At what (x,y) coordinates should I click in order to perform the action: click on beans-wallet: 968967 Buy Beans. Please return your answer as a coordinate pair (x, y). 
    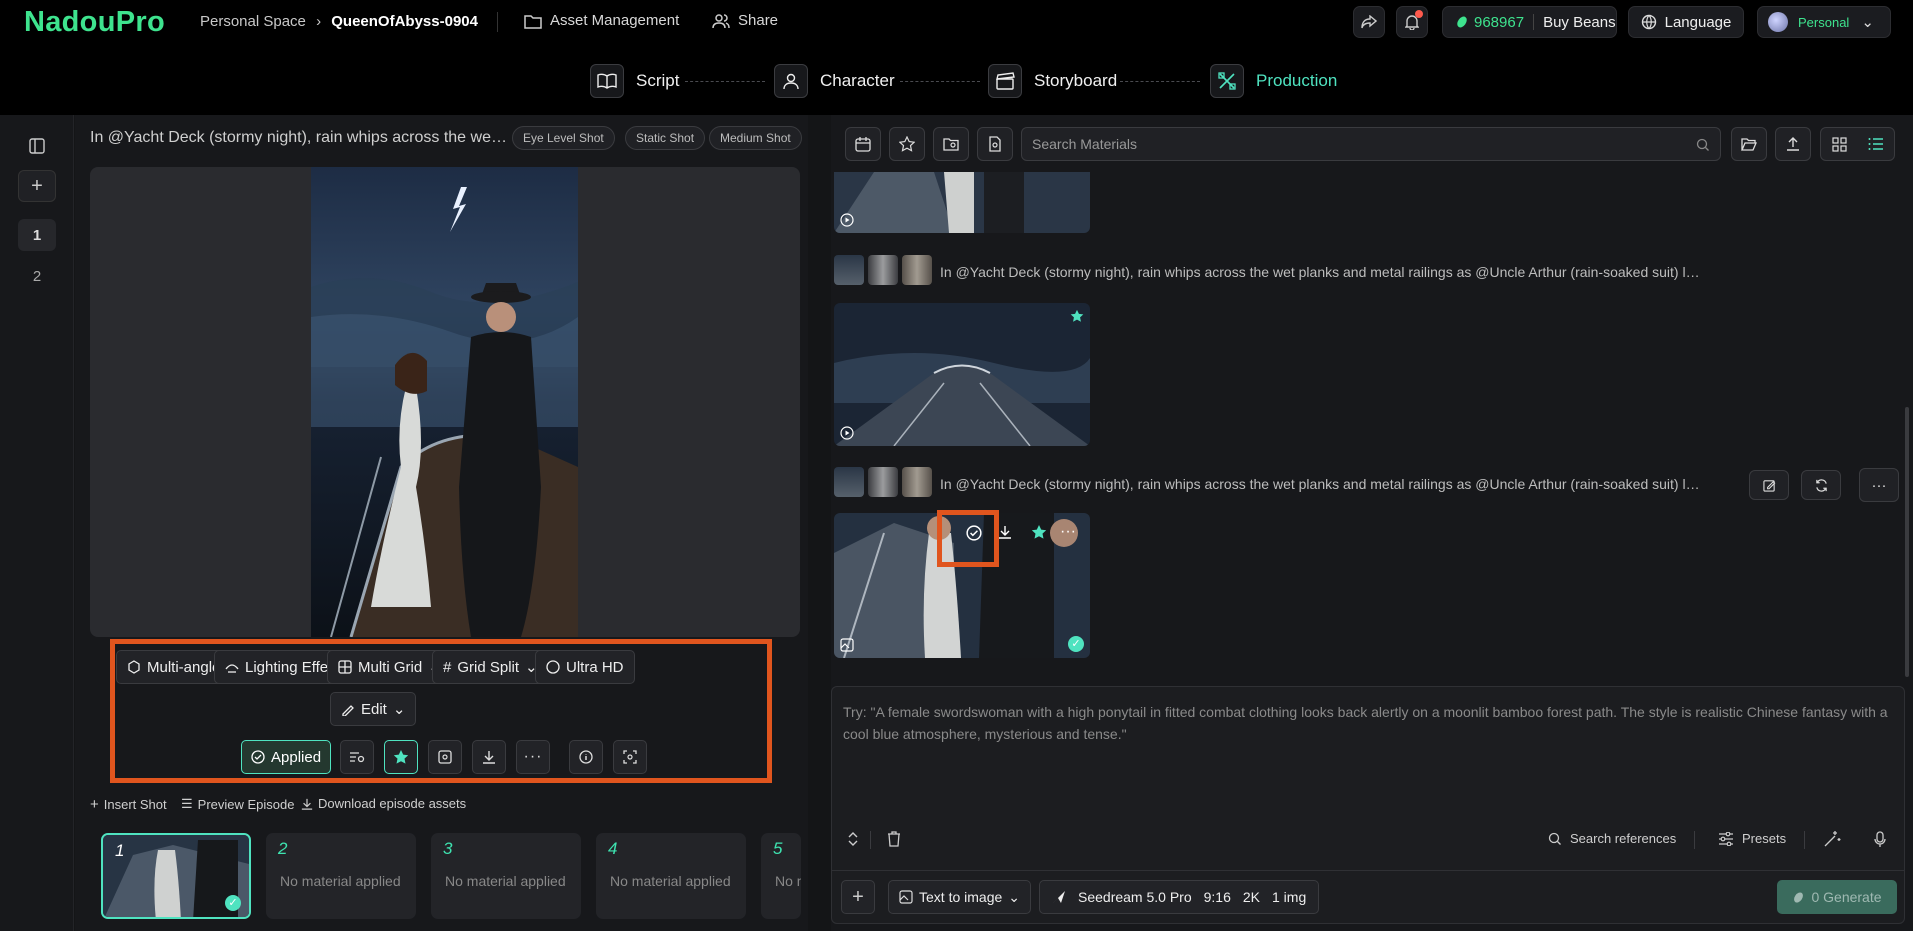
    Looking at the image, I should click on (1529, 22).